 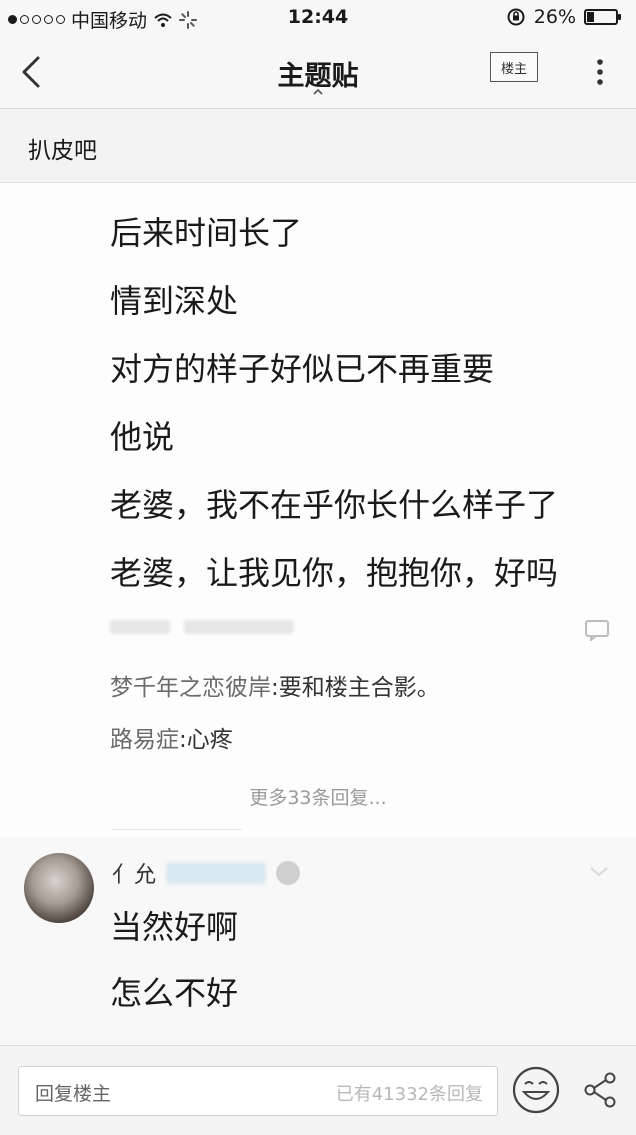 What do you see at coordinates (597, 630) in the screenshot?
I see `comment-icon` at bounding box center [597, 630].